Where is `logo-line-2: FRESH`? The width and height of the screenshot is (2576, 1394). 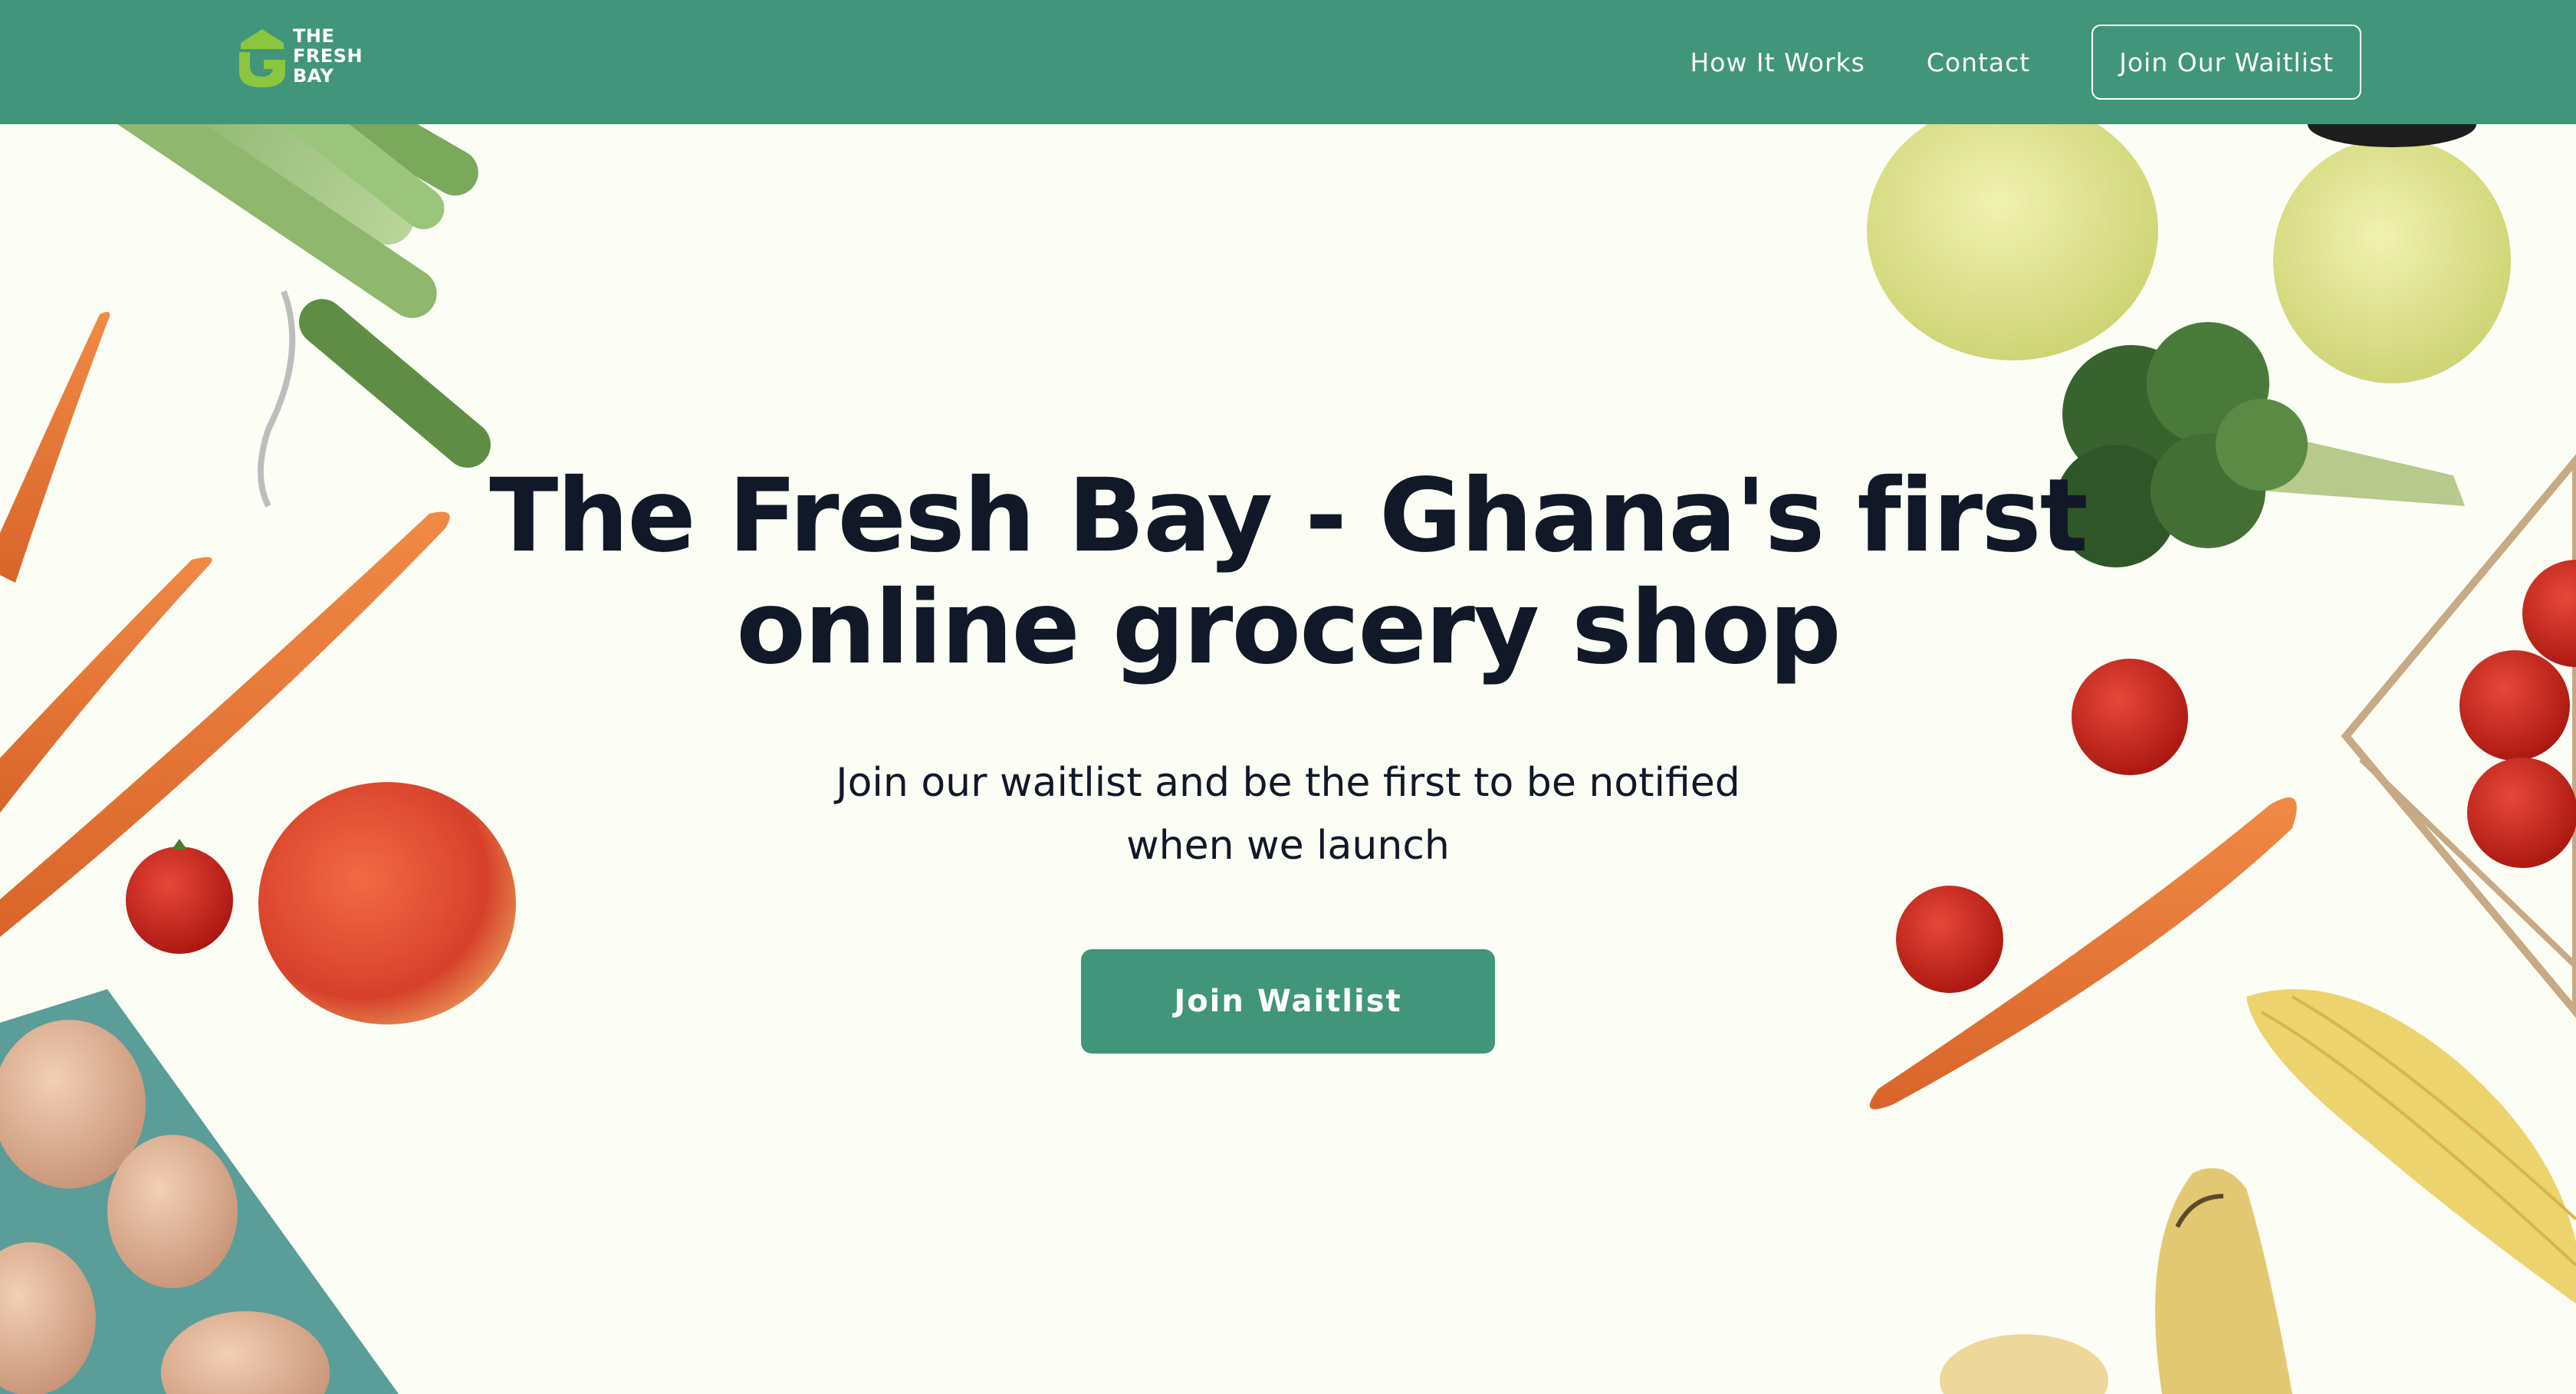
logo-line-2: FRESH is located at coordinates (328, 56).